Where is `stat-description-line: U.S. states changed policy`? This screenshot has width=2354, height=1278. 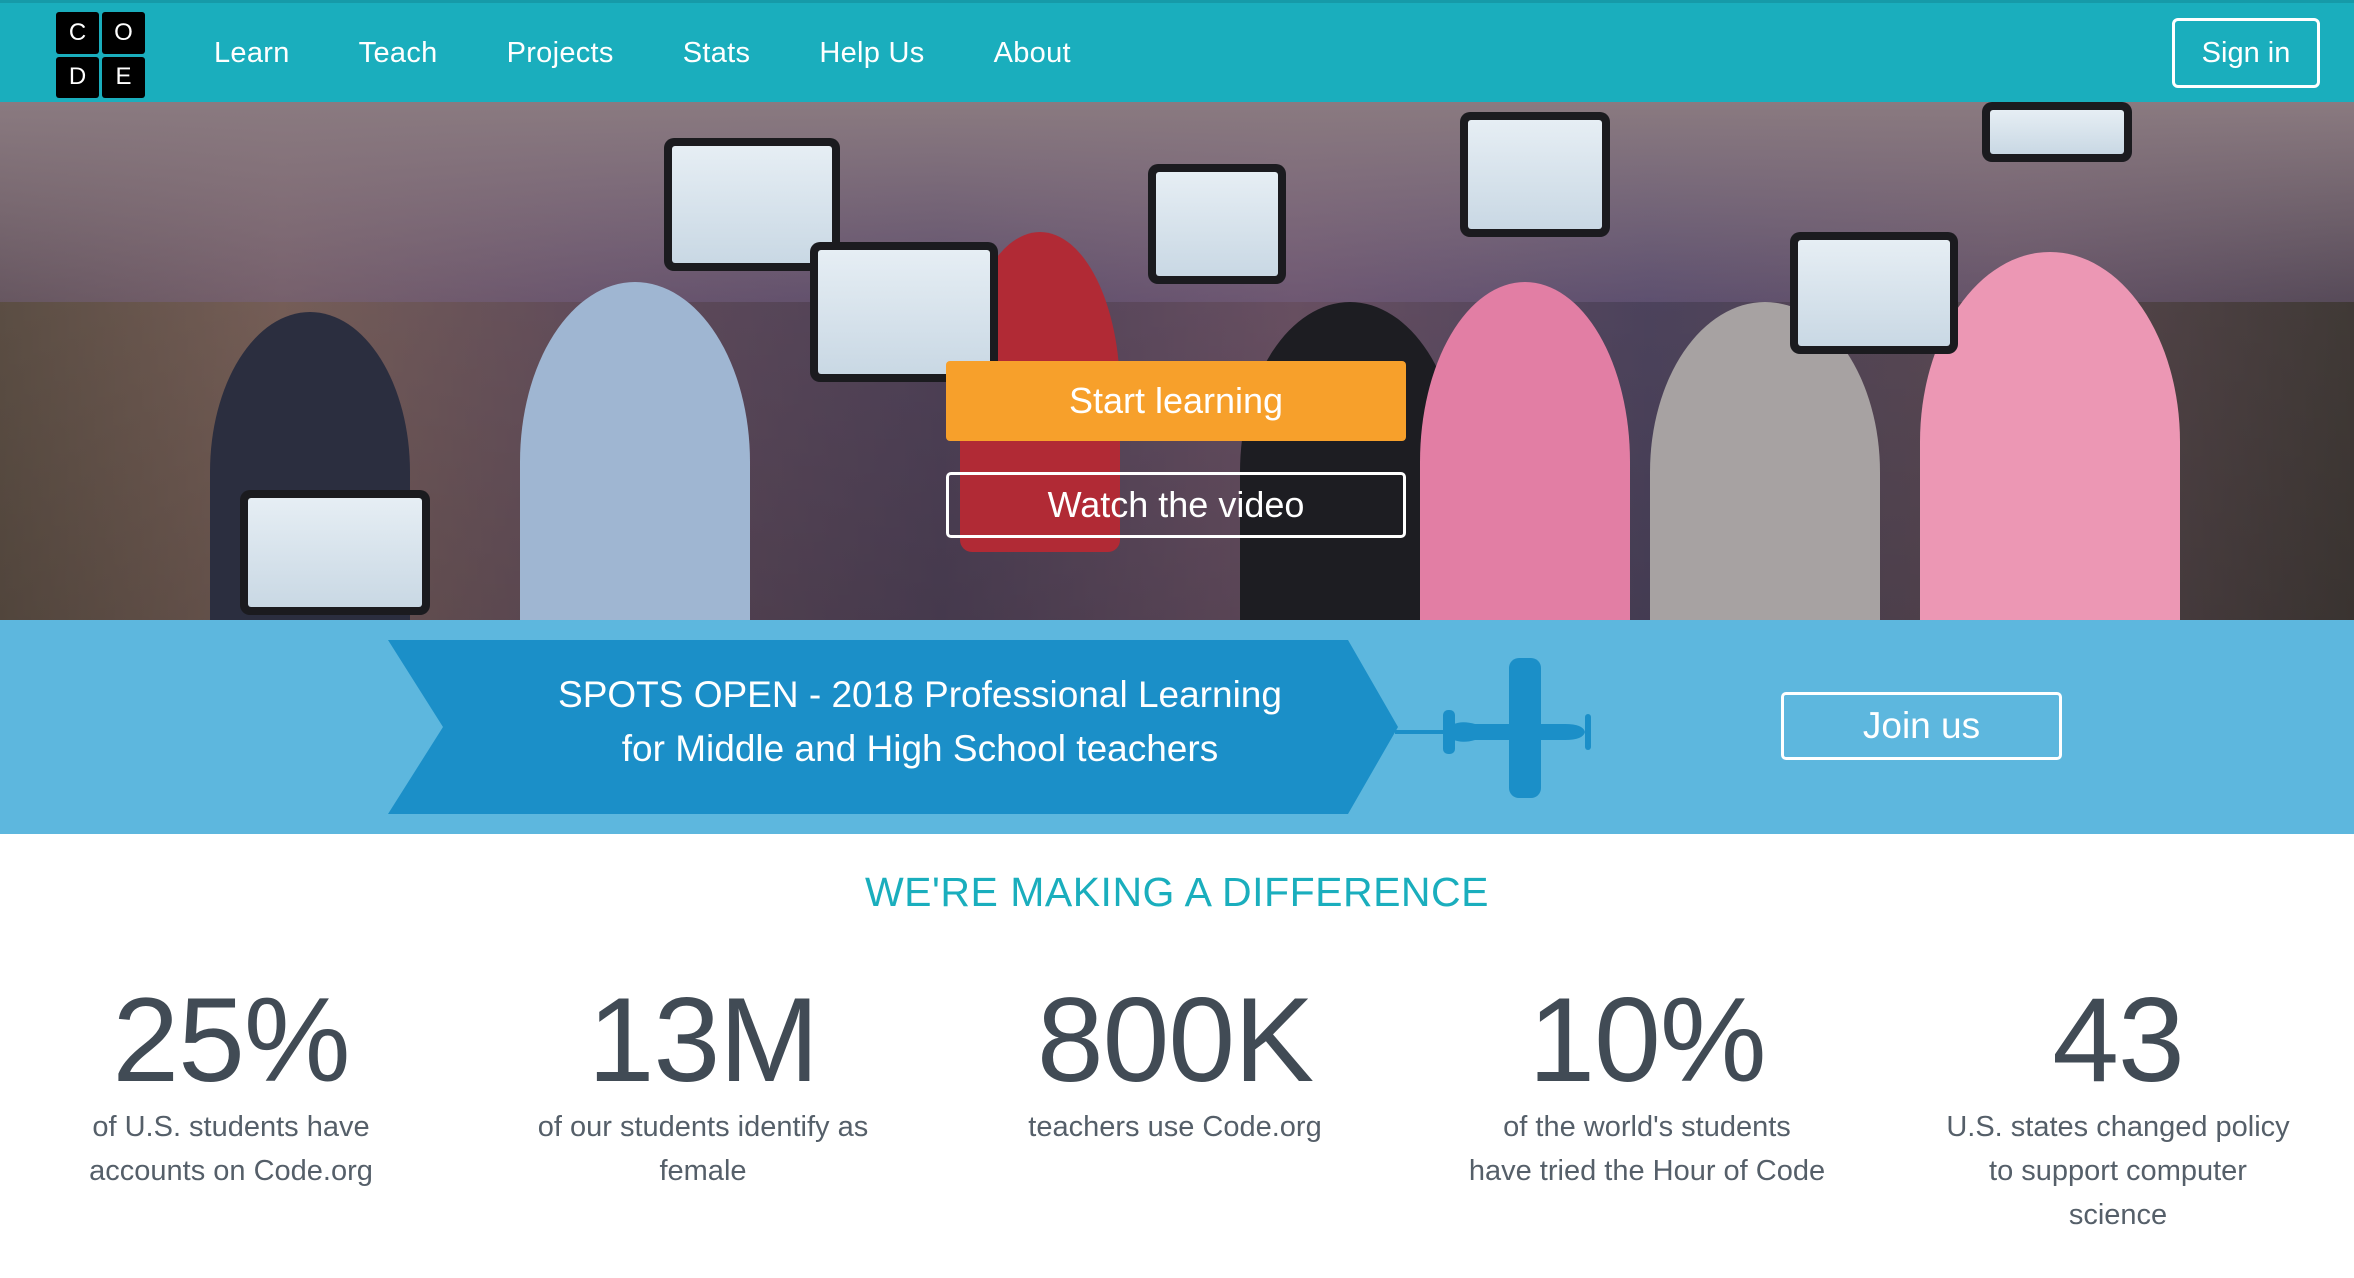 stat-description-line: U.S. states changed policy is located at coordinates (2118, 1127).